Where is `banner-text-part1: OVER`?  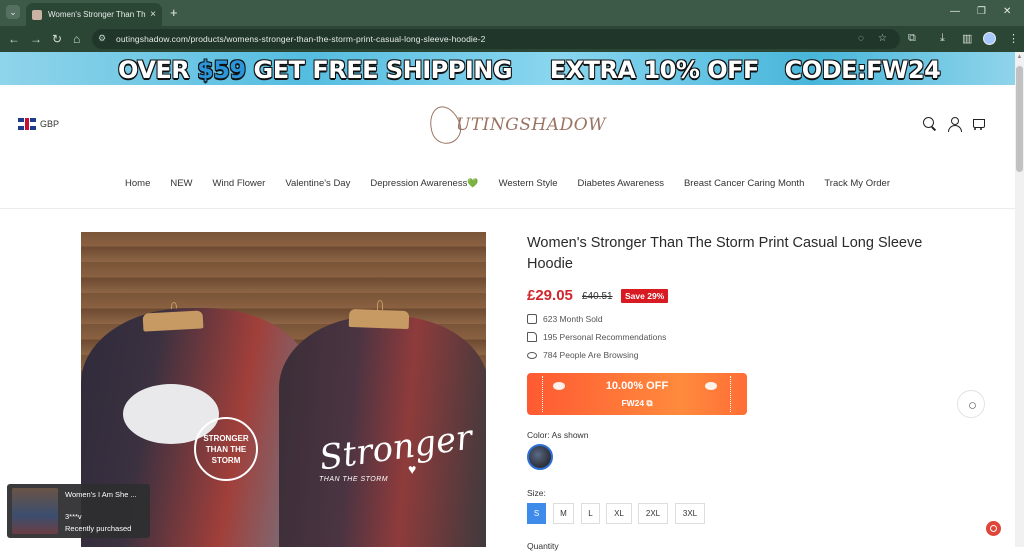 banner-text-part1: OVER is located at coordinates (158, 70).